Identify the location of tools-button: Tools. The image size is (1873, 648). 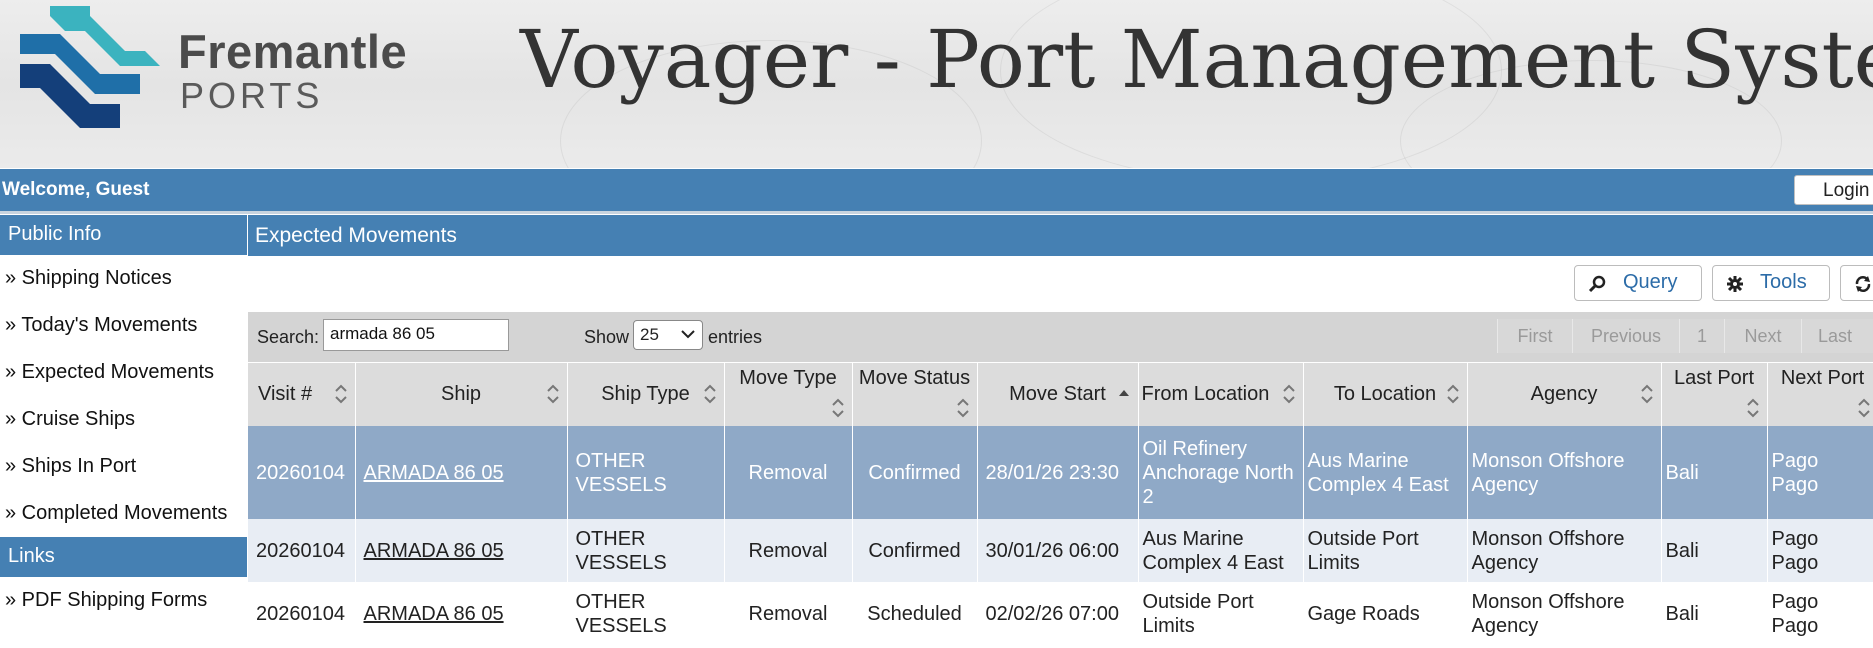
(1771, 283).